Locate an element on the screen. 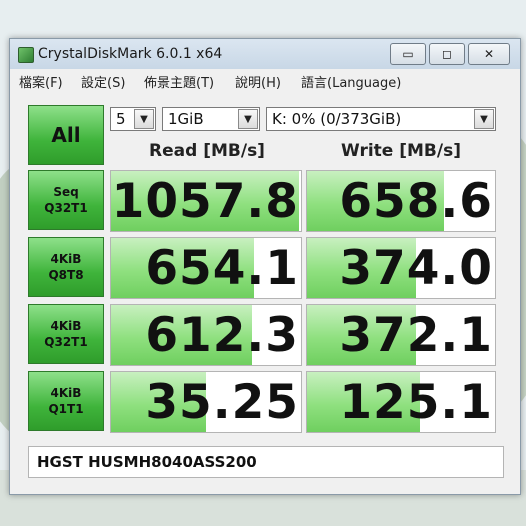  drive-select: K: 0% (0/373GiB) ▼ is located at coordinates (381, 119).